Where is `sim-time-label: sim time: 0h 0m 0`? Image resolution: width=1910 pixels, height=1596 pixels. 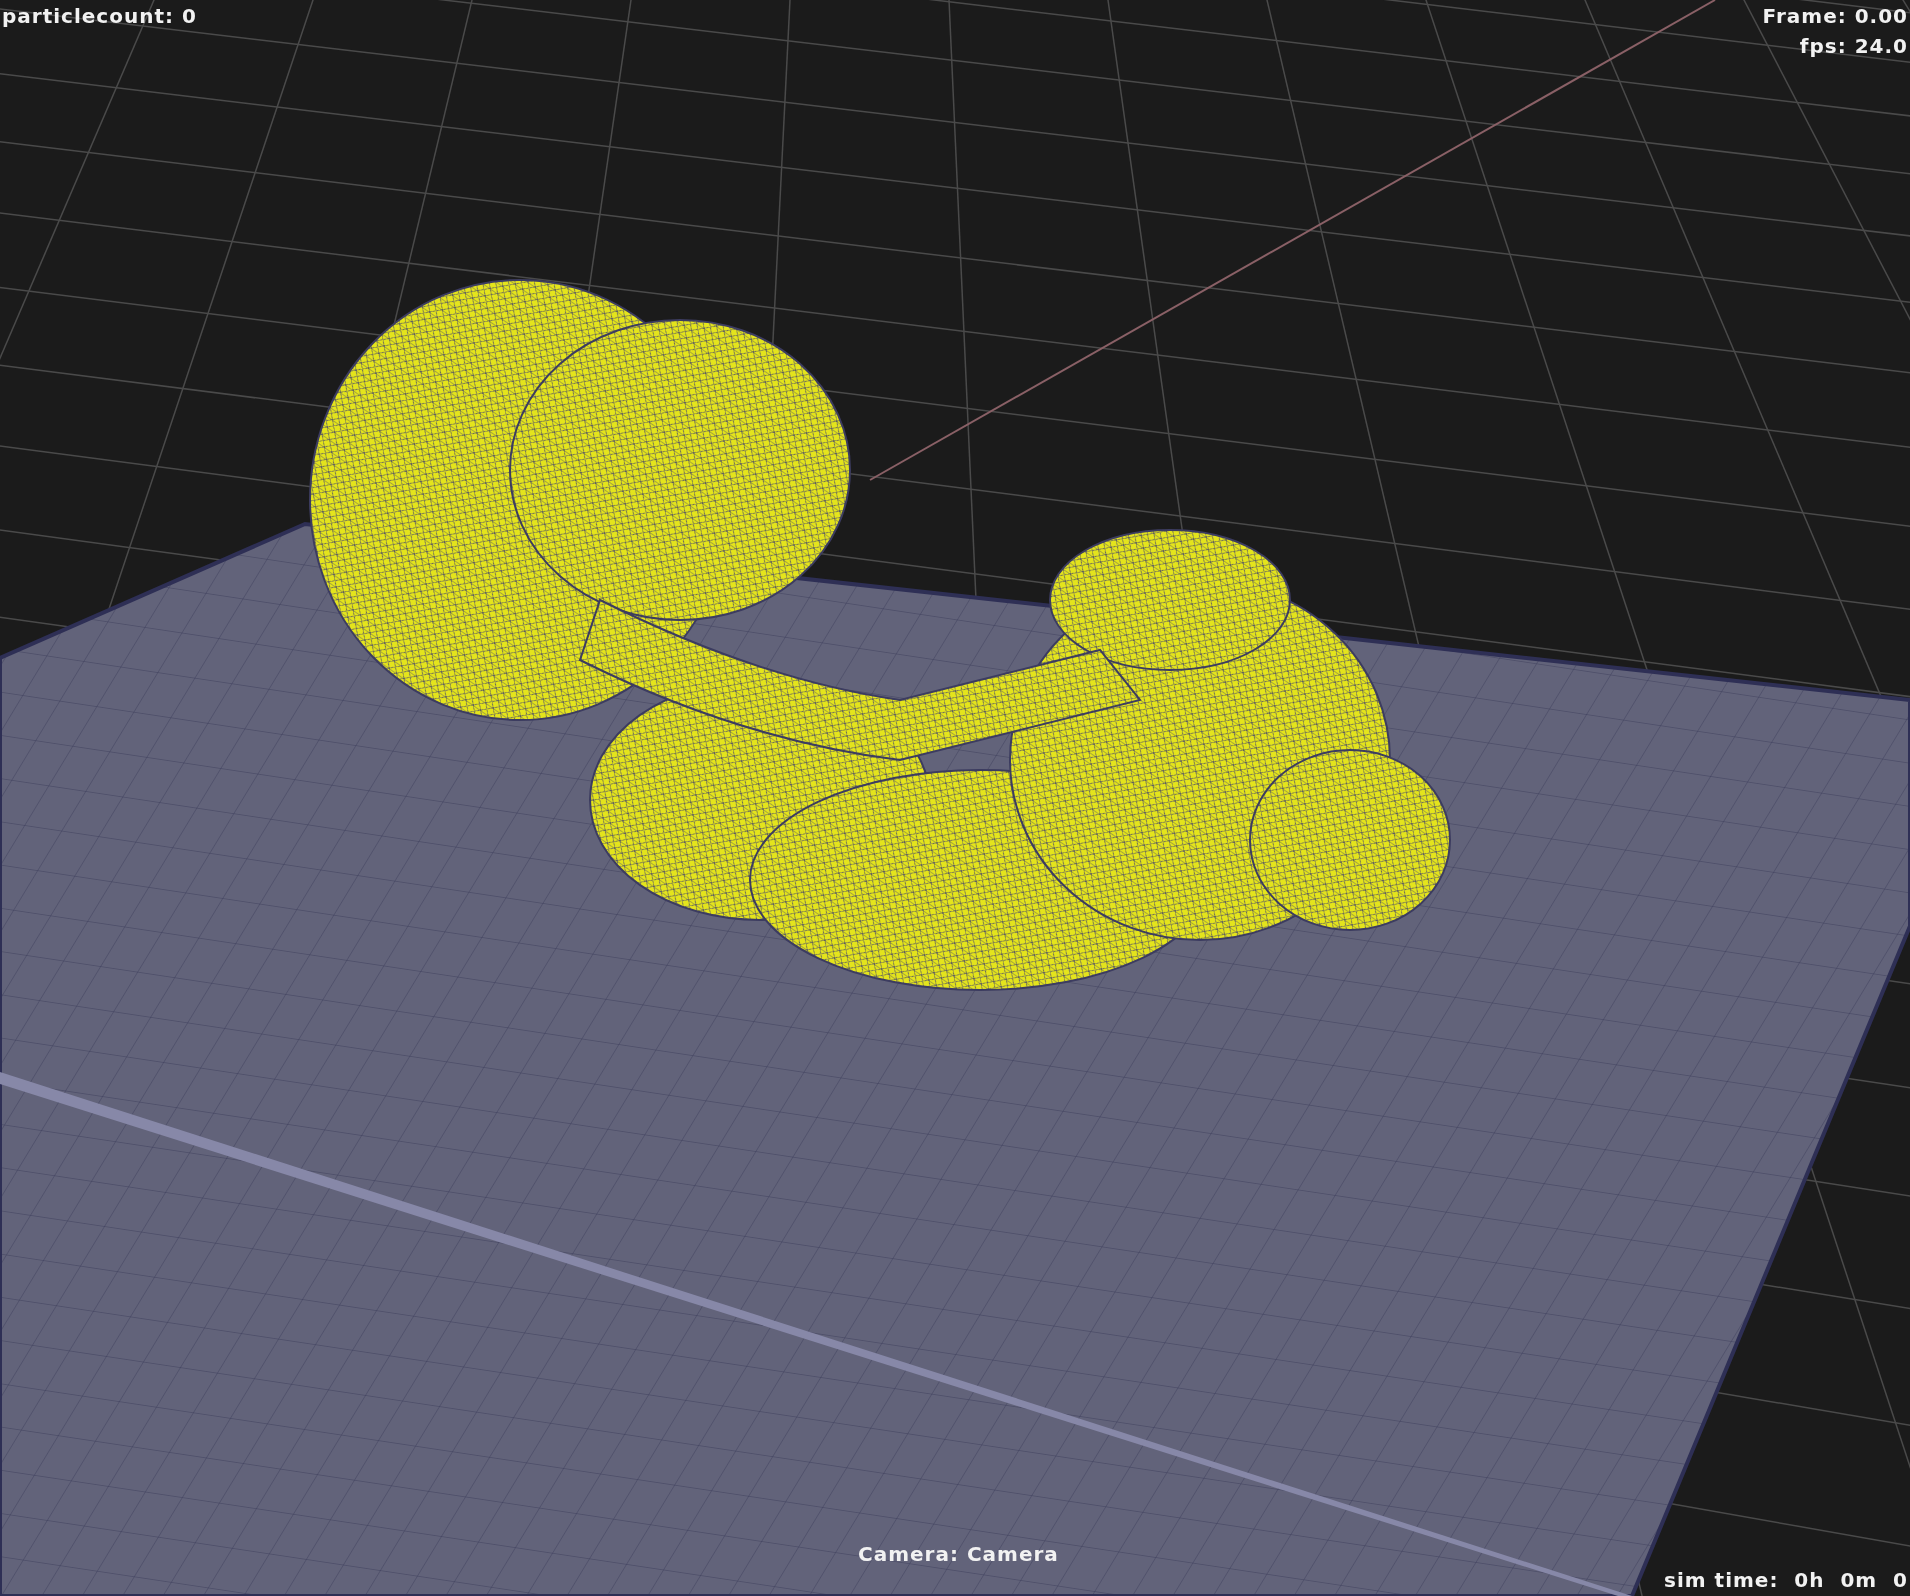 sim-time-label: sim time: 0h 0m 0 is located at coordinates (1786, 1580).